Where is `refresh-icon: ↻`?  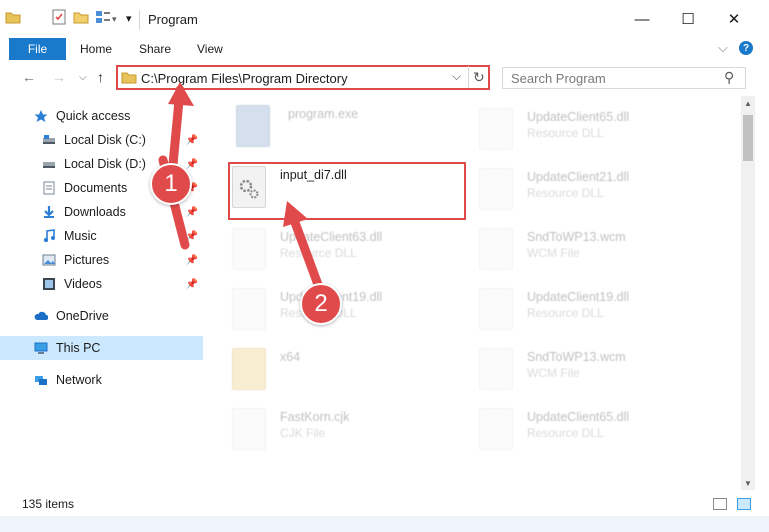 refresh-icon: ↻ is located at coordinates (479, 77).